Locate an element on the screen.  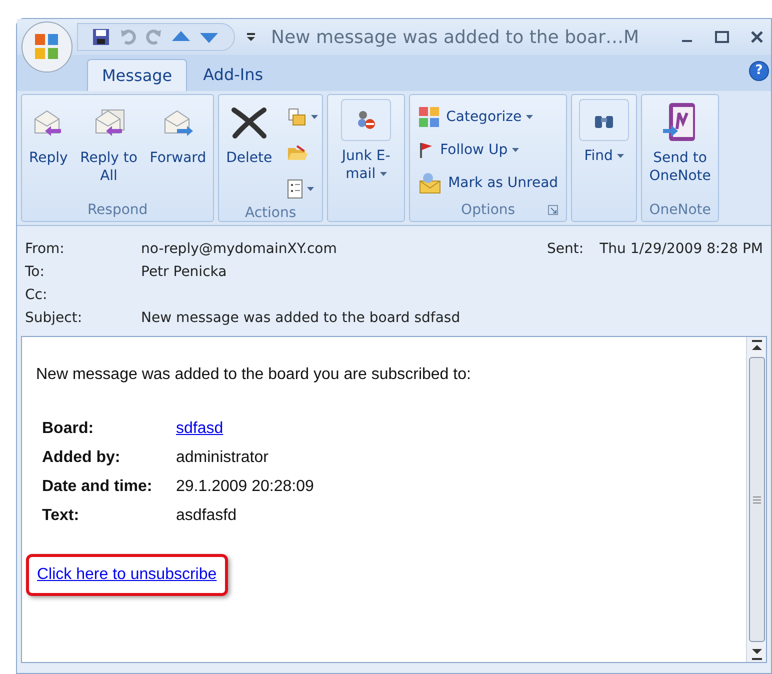
board-link: sdfasd is located at coordinates (200, 429).